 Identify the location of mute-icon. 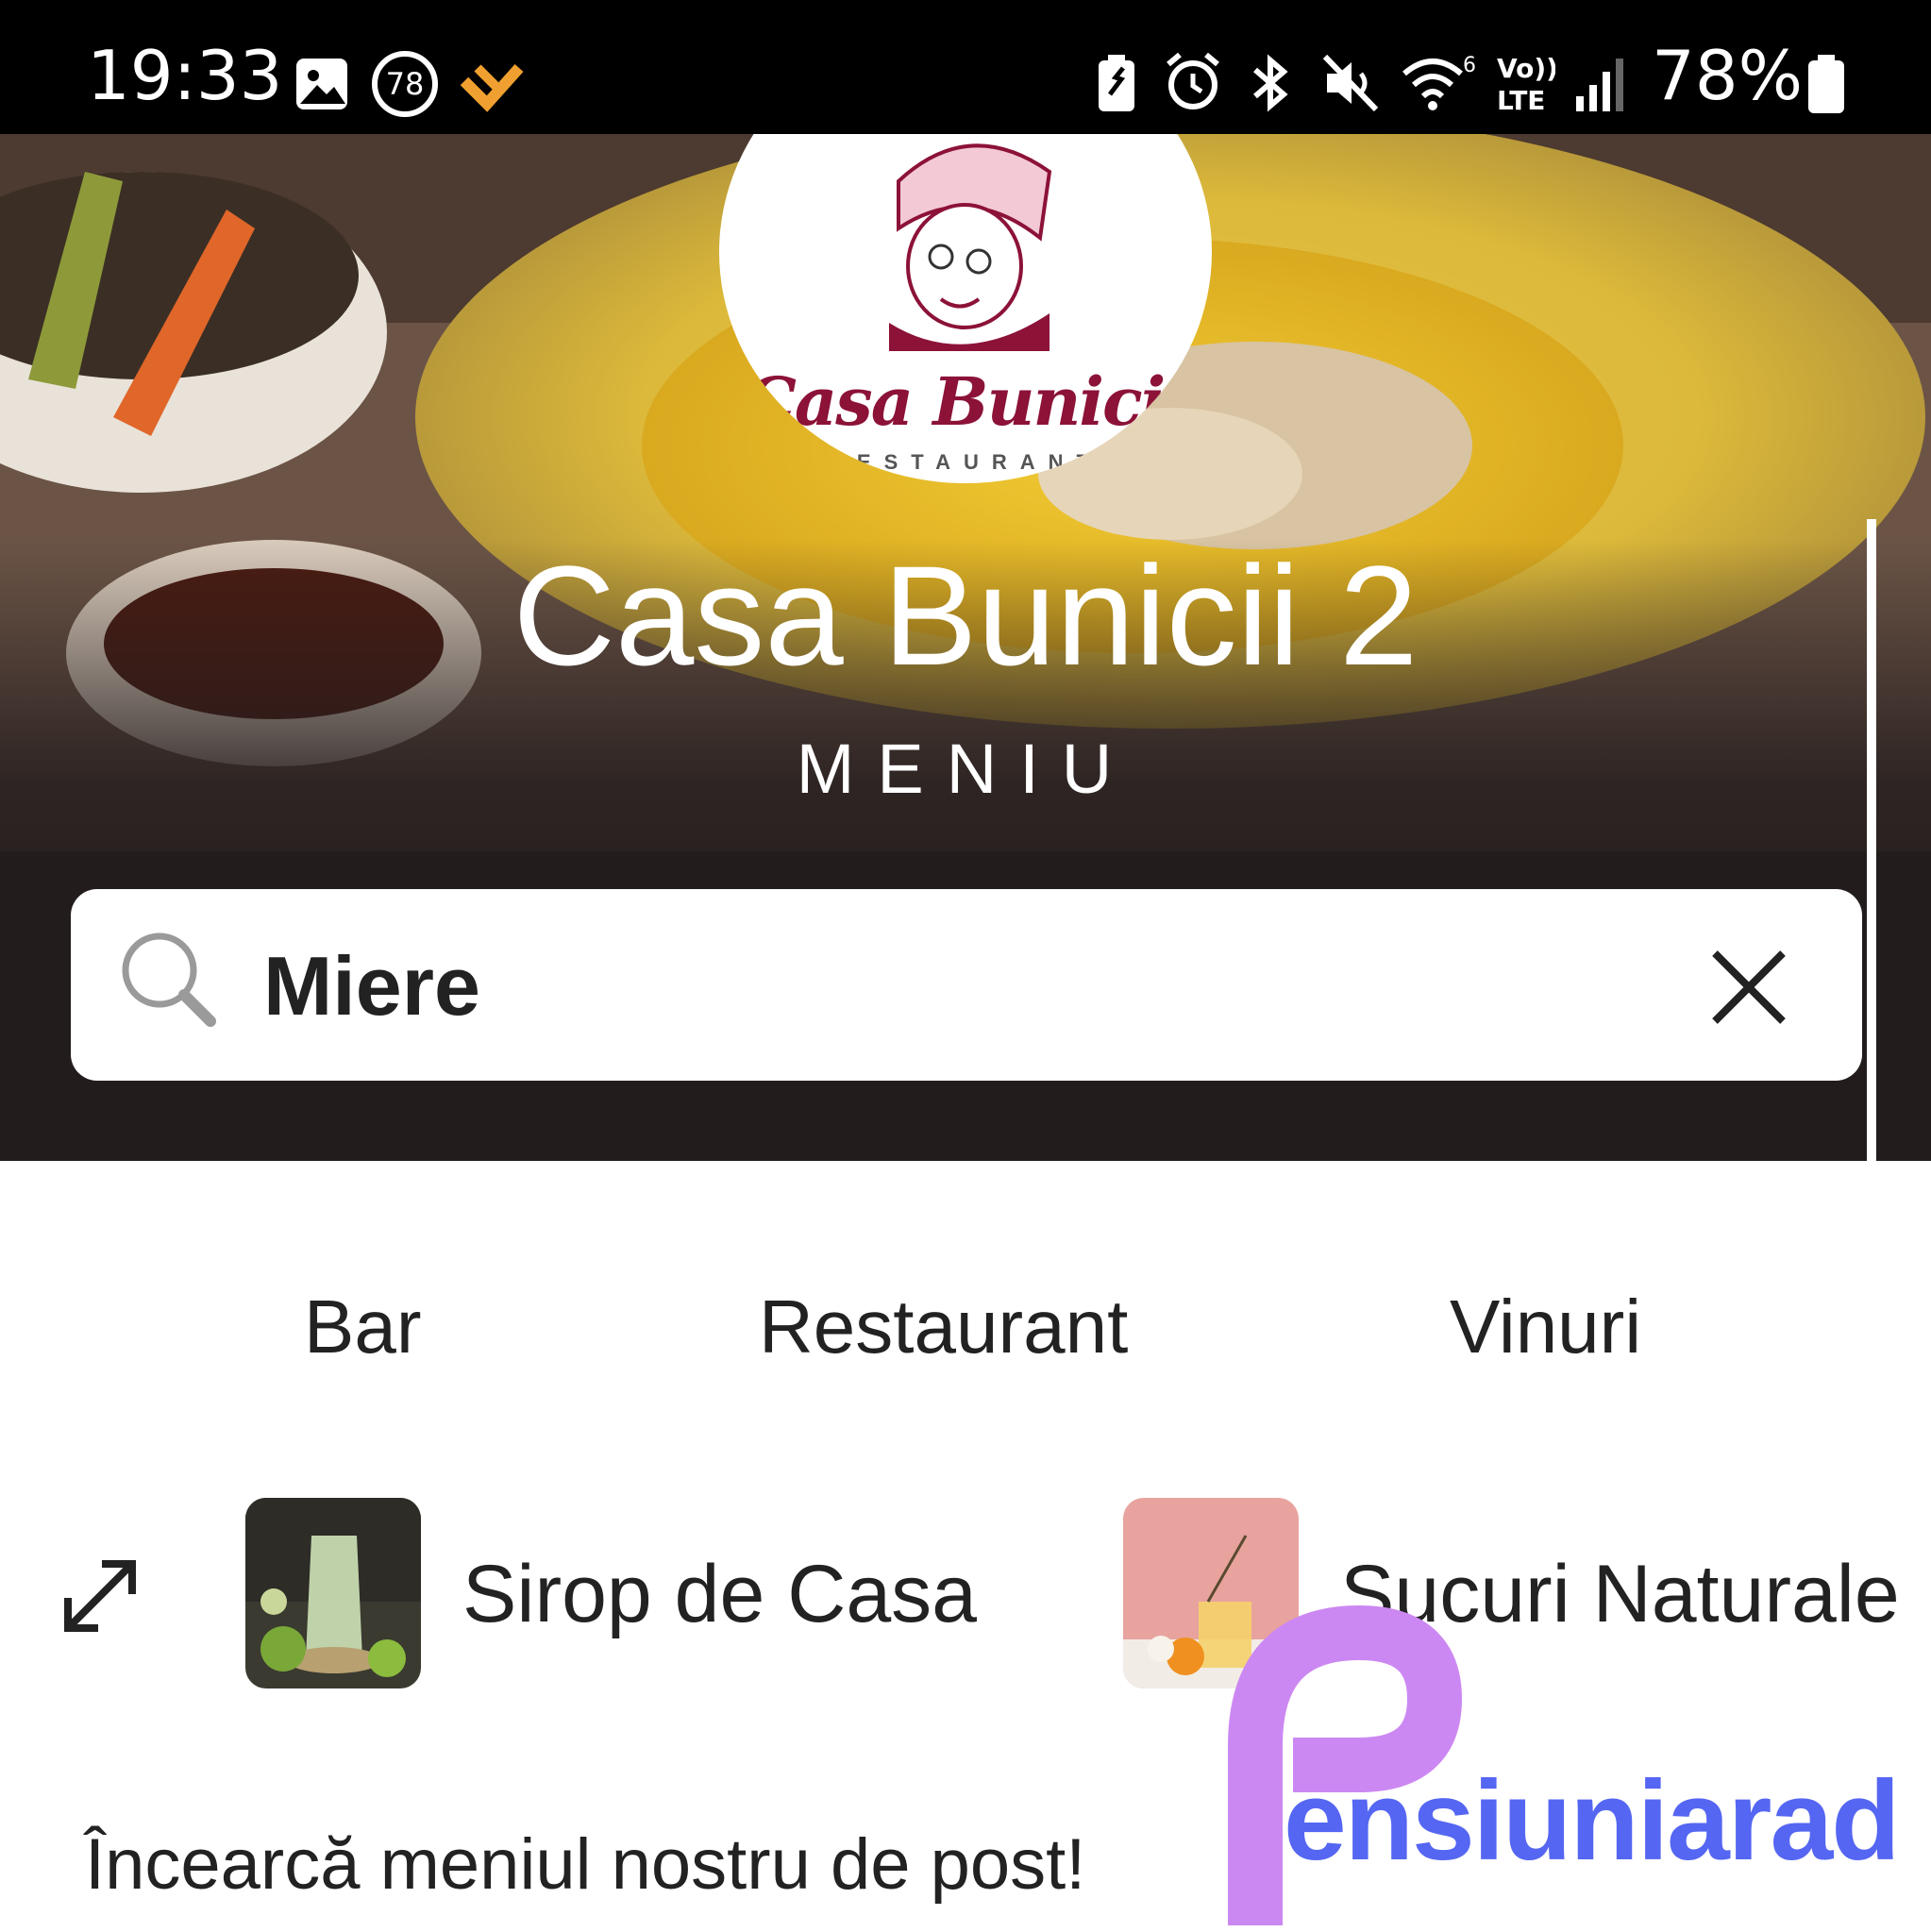
(1350, 85).